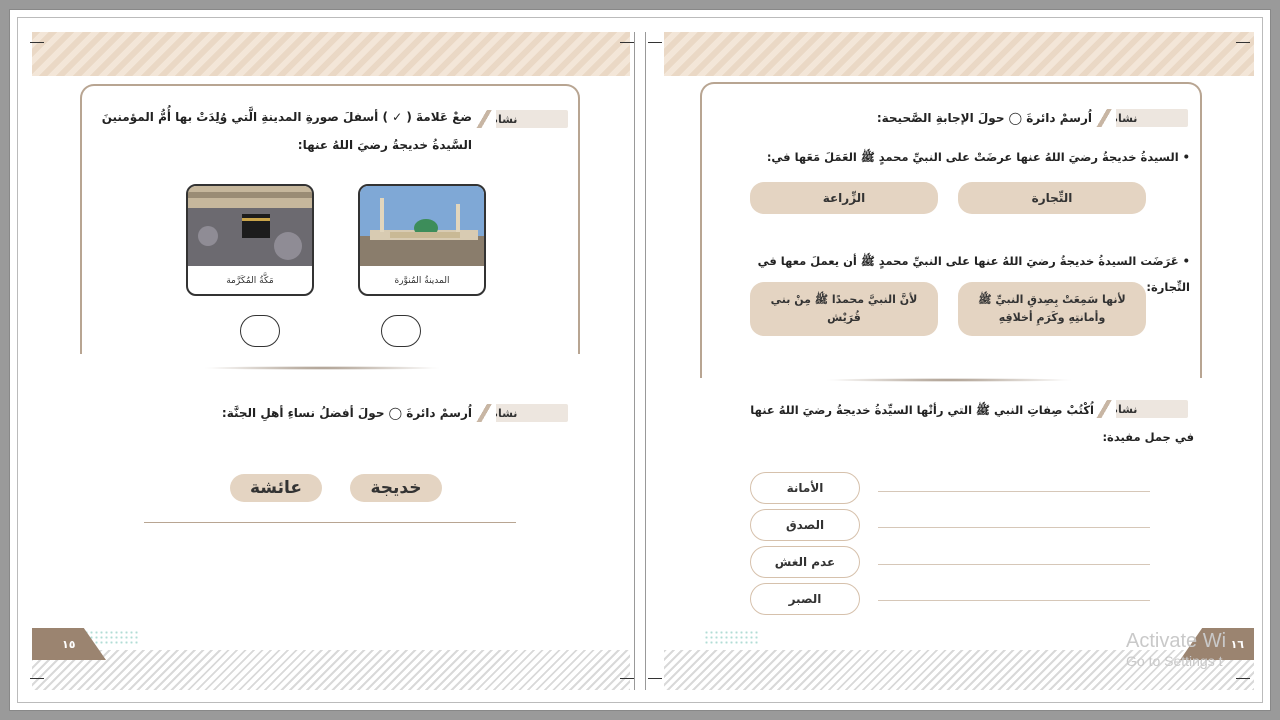 The image size is (1280, 720). Describe the element at coordinates (731, 638) in the screenshot. I see `dot-pattern` at that location.